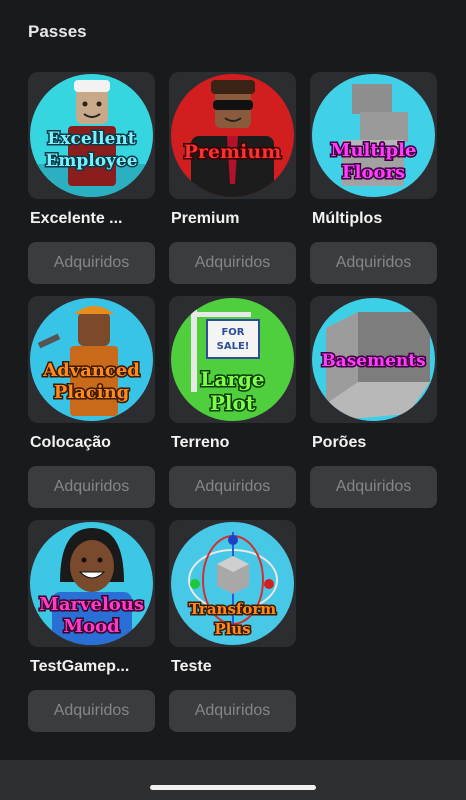 This screenshot has height=800, width=466. I want to click on badge-line-1: Marvelous, so click(91, 604).